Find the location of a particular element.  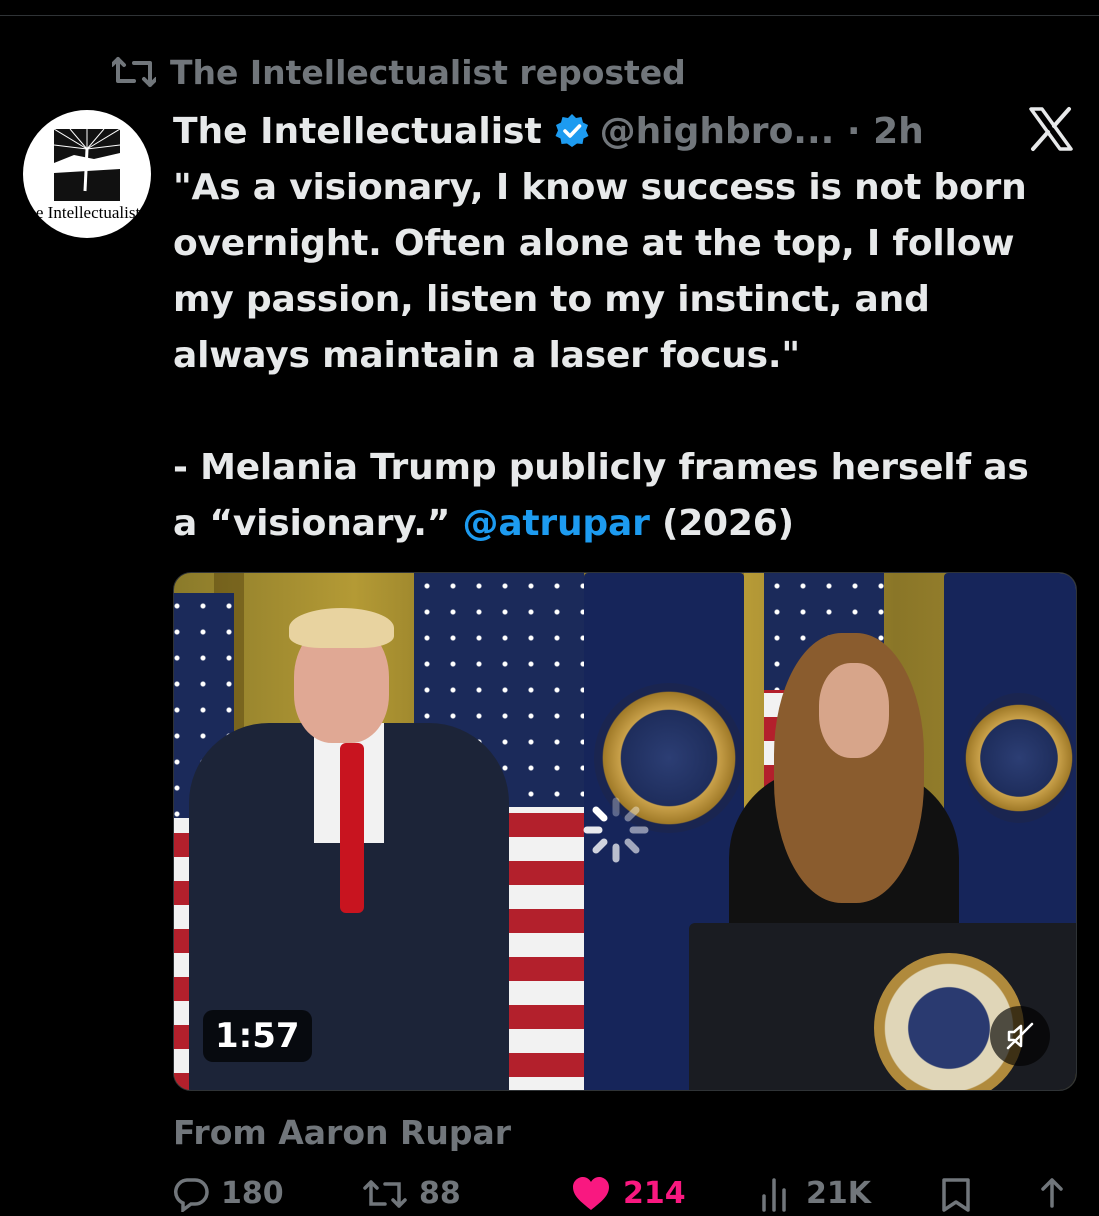

attribution-suffix: (2026) is located at coordinates (721, 523).